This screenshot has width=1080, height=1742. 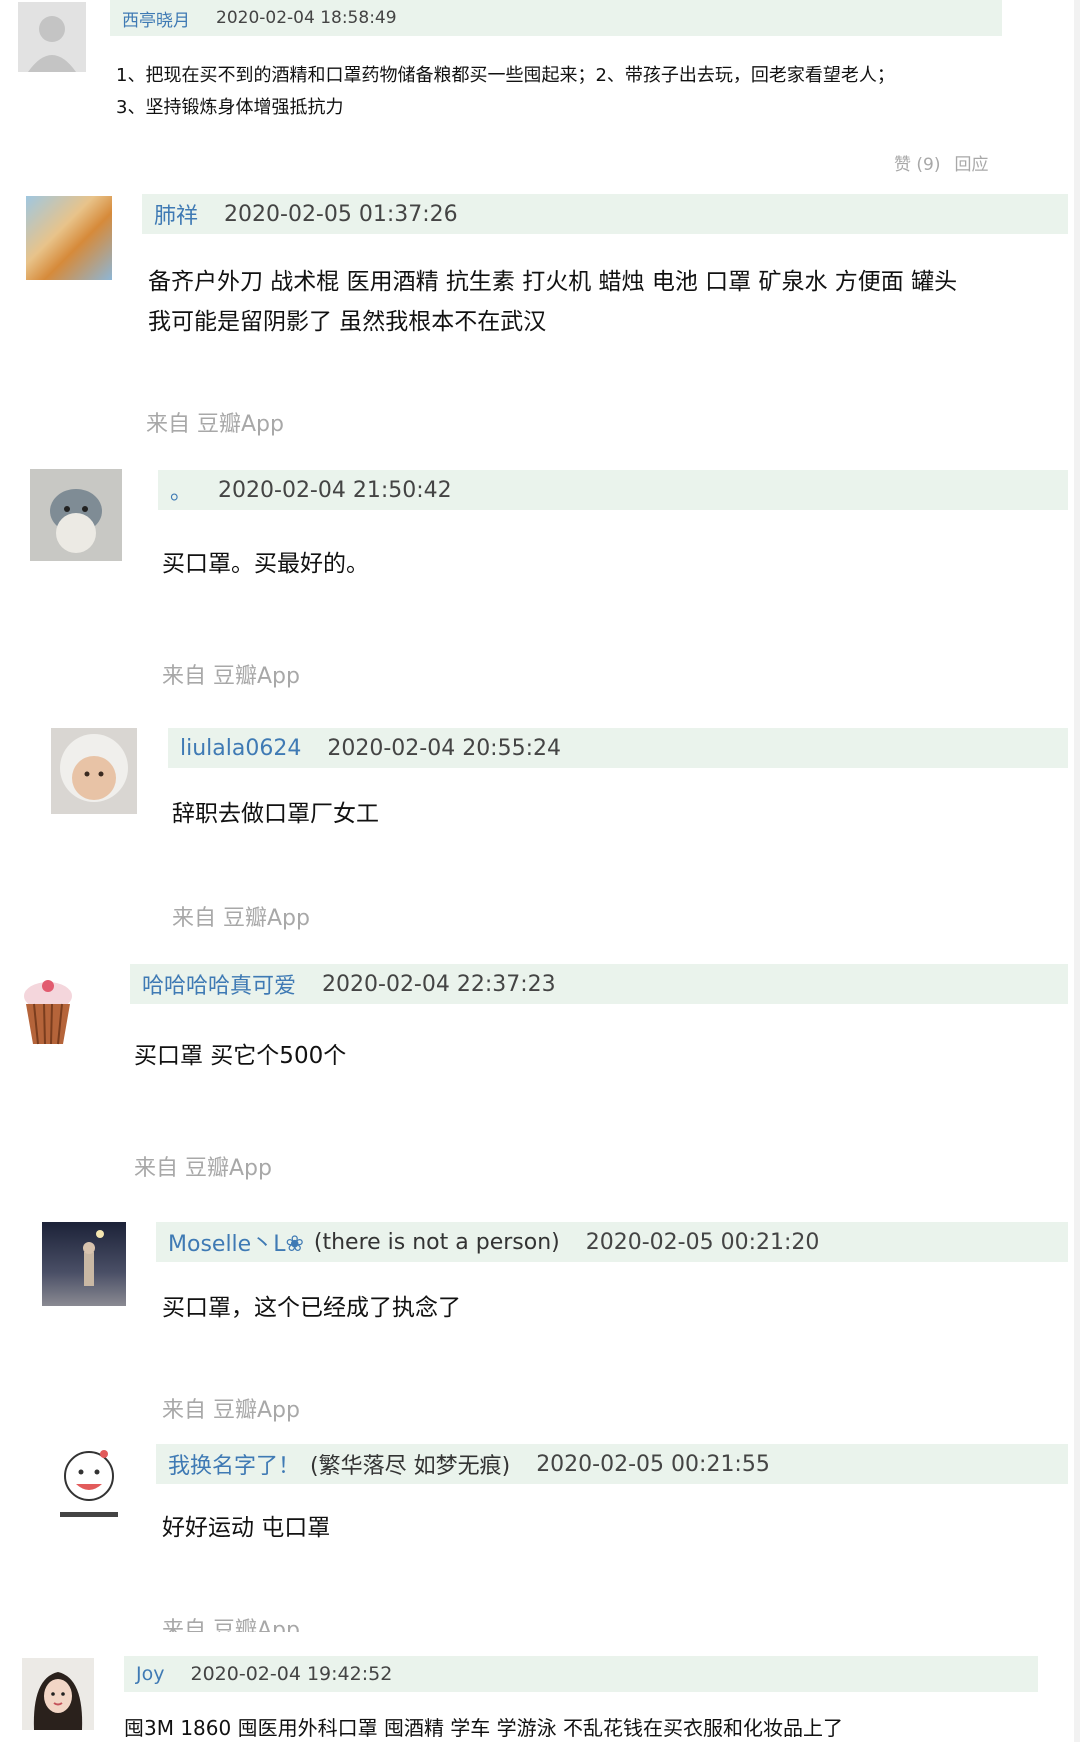 What do you see at coordinates (1077, 871) in the screenshot?
I see `scrollbar-track` at bounding box center [1077, 871].